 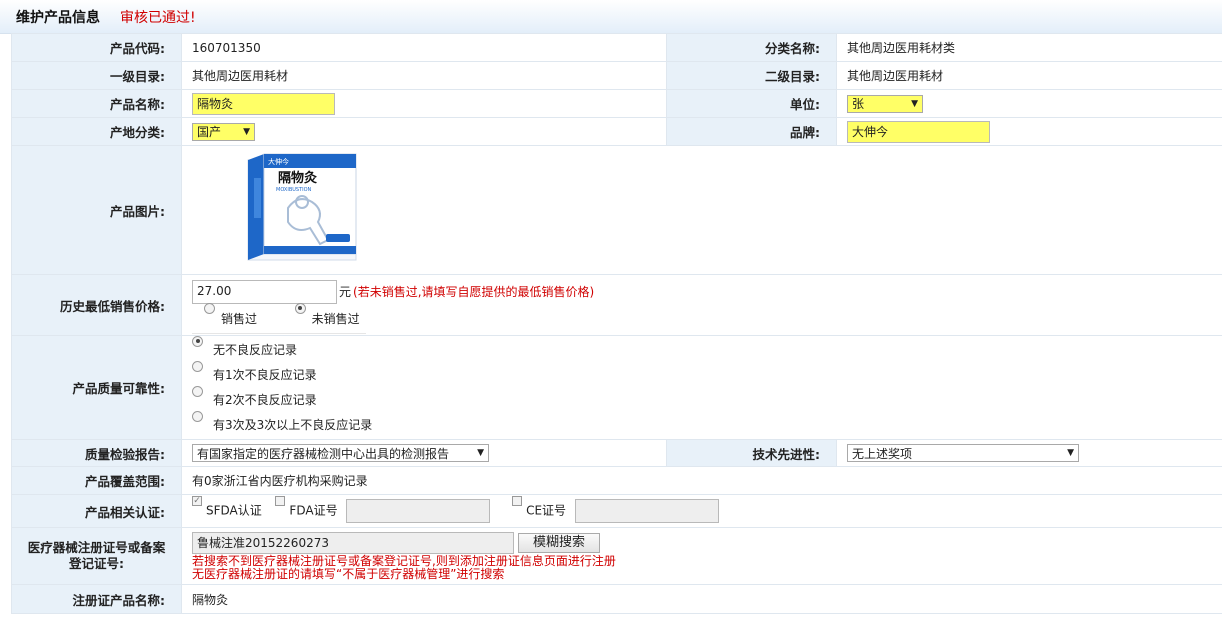 What do you see at coordinates (234, 510) in the screenshot?
I see `sfda-label: SFDA认证` at bounding box center [234, 510].